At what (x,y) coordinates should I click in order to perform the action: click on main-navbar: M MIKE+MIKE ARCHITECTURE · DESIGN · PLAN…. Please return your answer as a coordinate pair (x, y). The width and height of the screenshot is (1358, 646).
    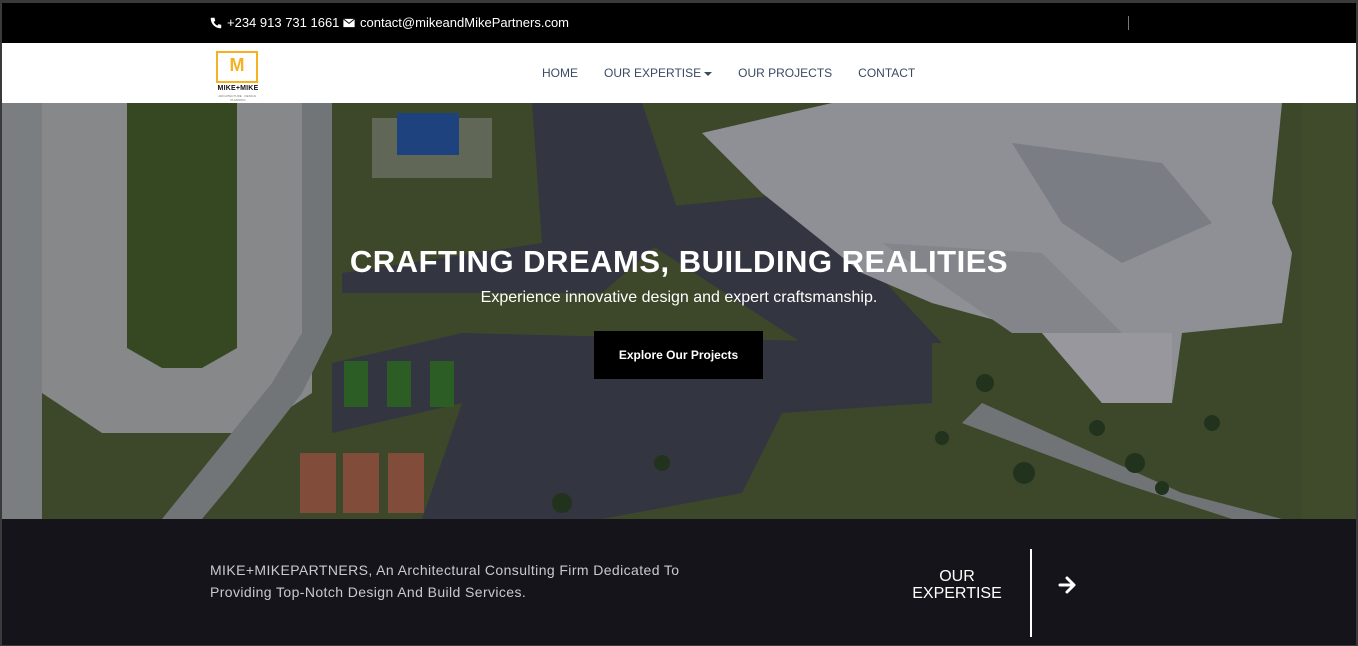
    Looking at the image, I should click on (679, 73).